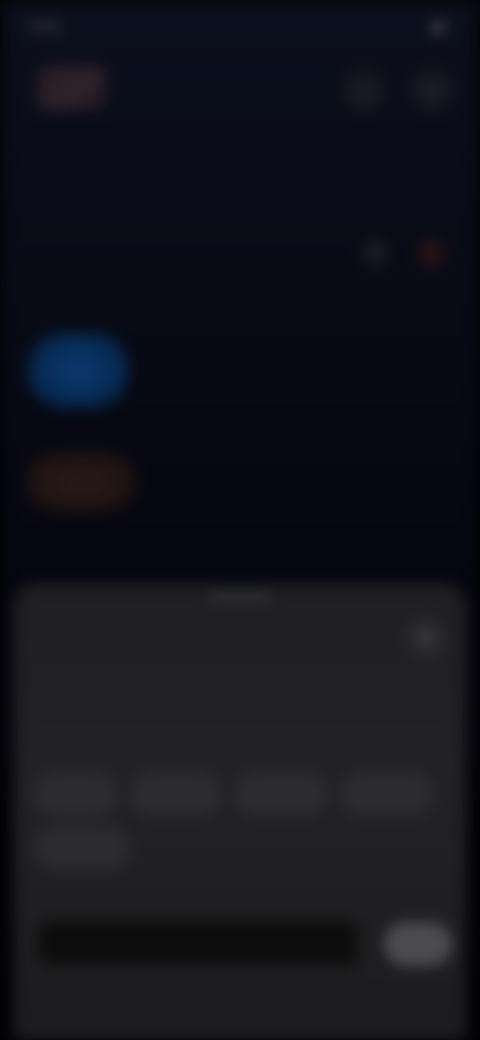  I want to click on video-icon: ▭, so click(364, 90).